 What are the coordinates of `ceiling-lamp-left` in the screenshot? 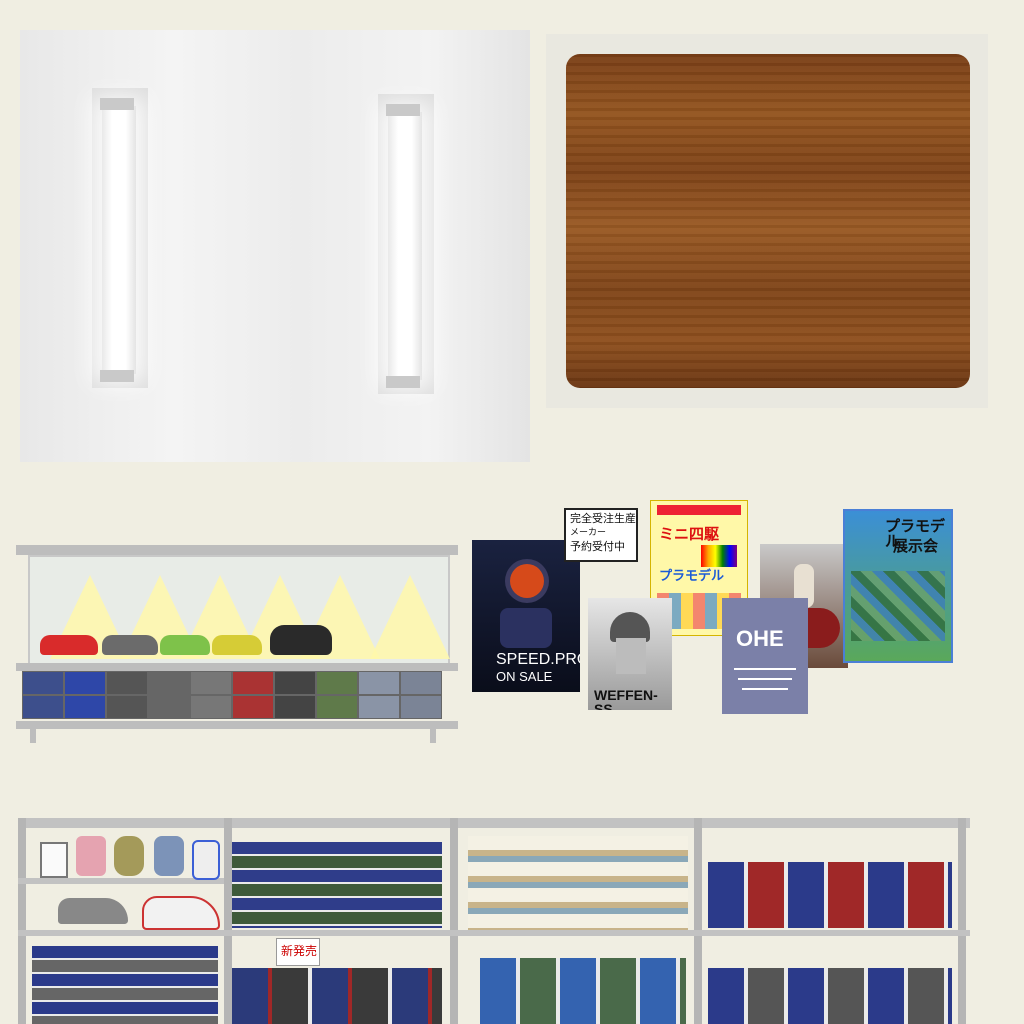 It's located at (120, 238).